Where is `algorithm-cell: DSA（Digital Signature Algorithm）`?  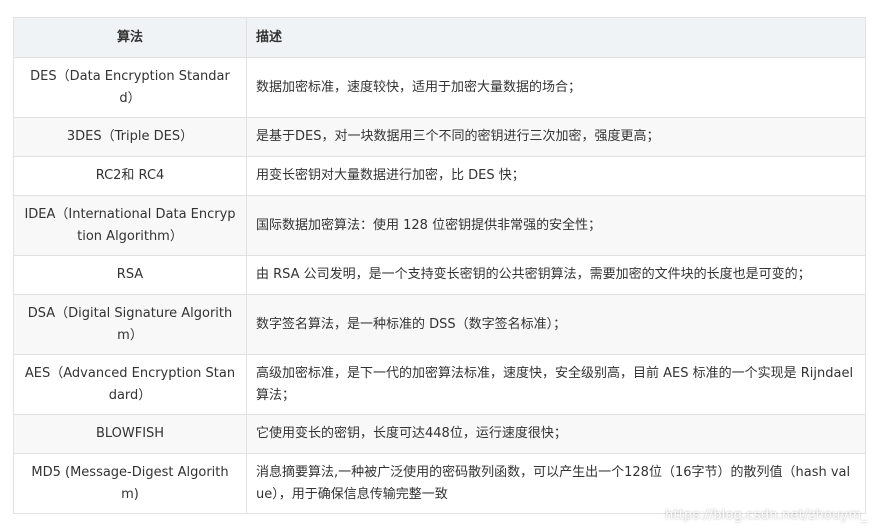
algorithm-cell: DSA（Digital Signature Algorithm） is located at coordinates (130, 324).